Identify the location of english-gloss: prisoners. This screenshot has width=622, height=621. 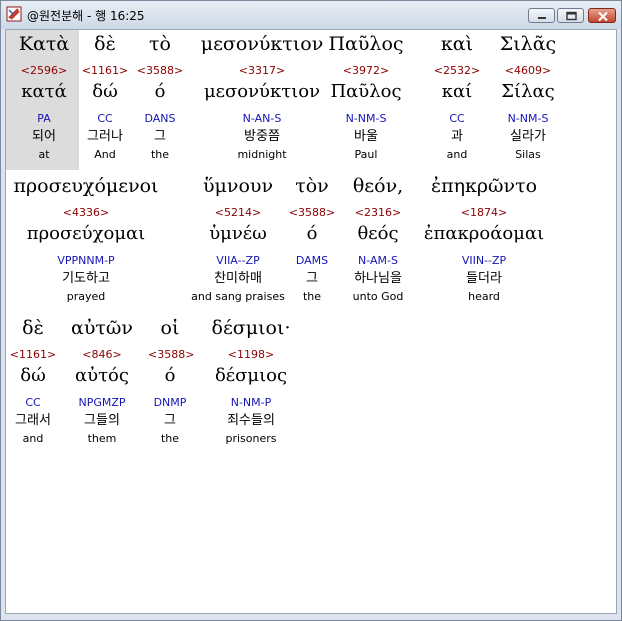
(251, 438).